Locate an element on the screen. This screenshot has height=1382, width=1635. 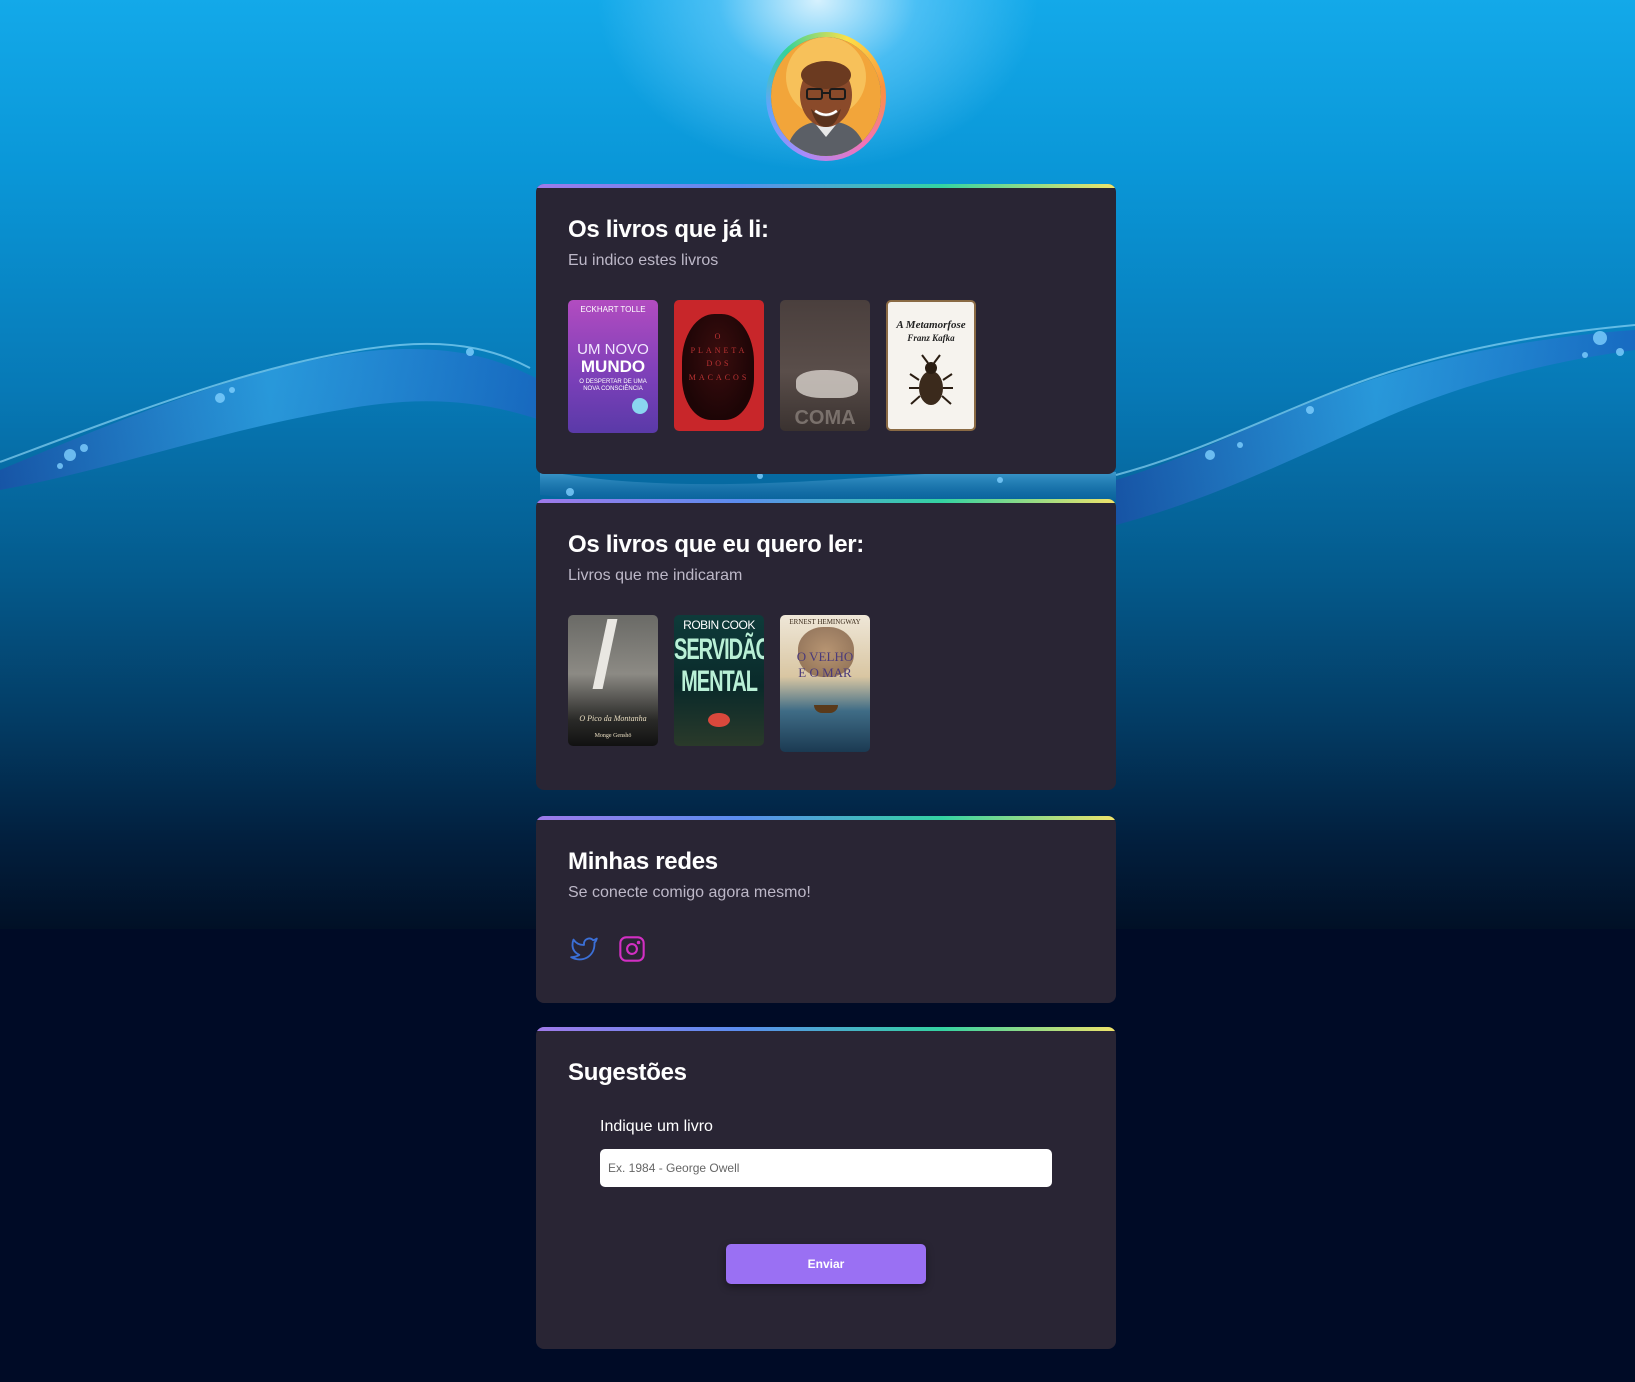
book-author: ERNEST HEMINGWAY is located at coordinates (825, 622).